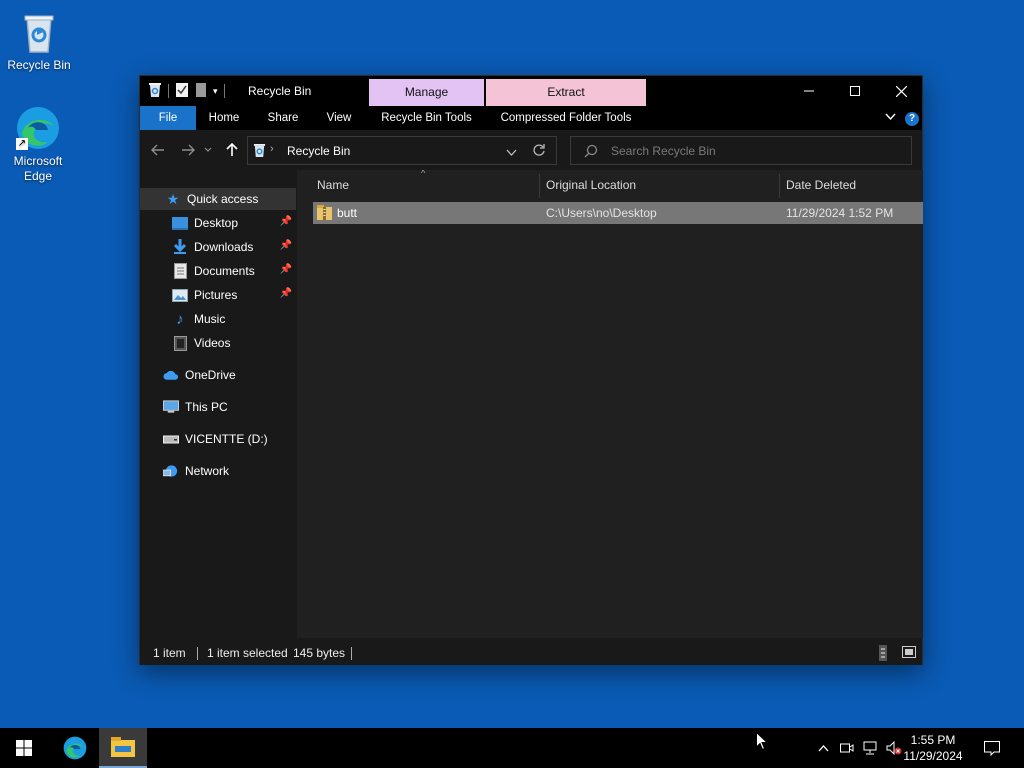 The width and height of the screenshot is (1024, 768). What do you see at coordinates (909, 653) in the screenshot?
I see `large-icons-view-button` at bounding box center [909, 653].